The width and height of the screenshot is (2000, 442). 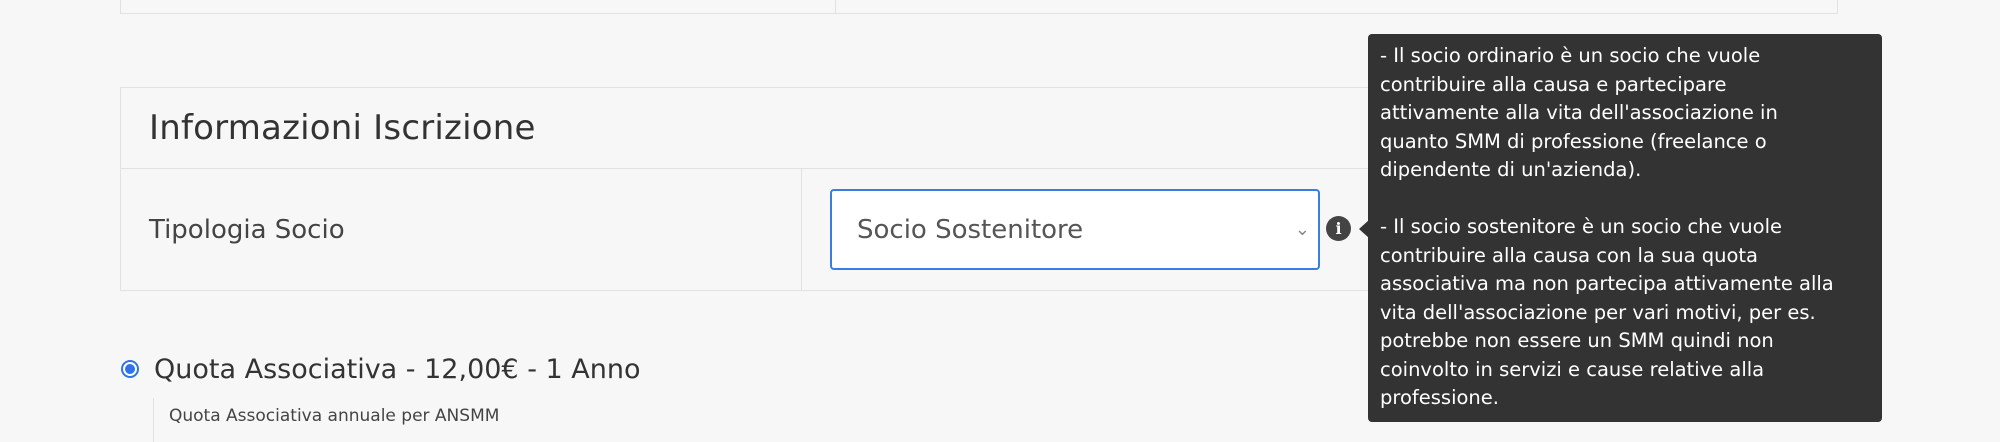 I want to click on member-type-select: Socio Sostenitore ⌄, so click(x=1075, y=229).